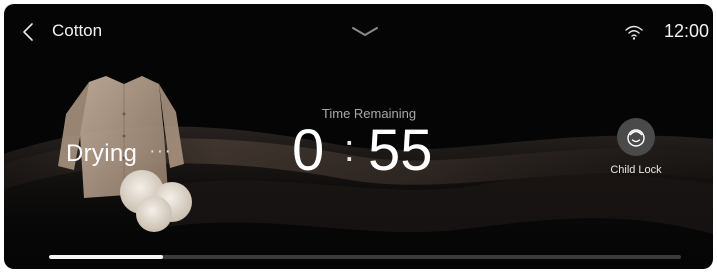  I want to click on program-name: Cotton, so click(77, 30).